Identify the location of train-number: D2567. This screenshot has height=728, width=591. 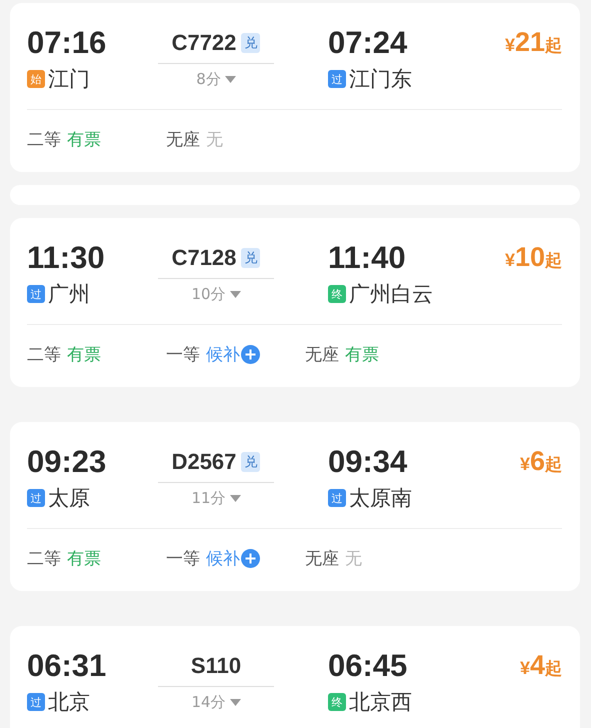
(204, 462).